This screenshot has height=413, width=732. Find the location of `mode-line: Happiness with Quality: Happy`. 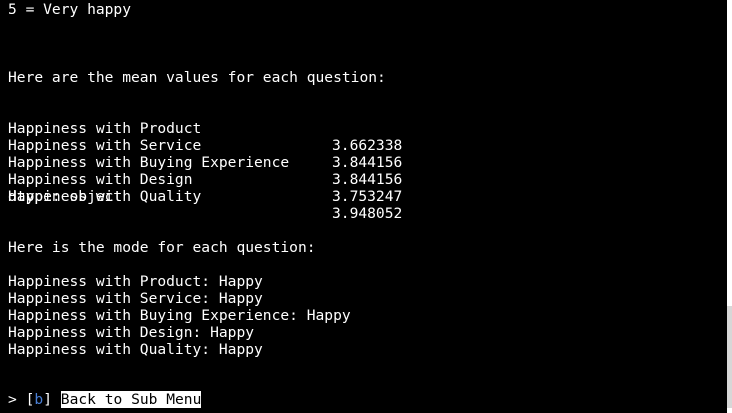

mode-line: Happiness with Quality: Happy is located at coordinates (135, 349).